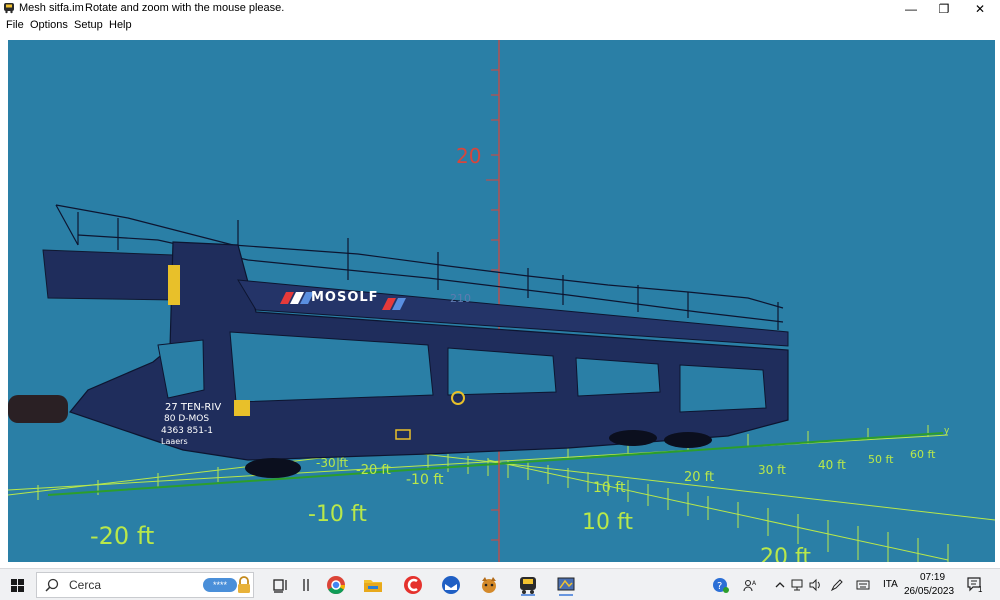 The width and height of the screenshot is (1000, 600). I want to click on taskbar-search-box: Cerca ****, so click(145, 585).